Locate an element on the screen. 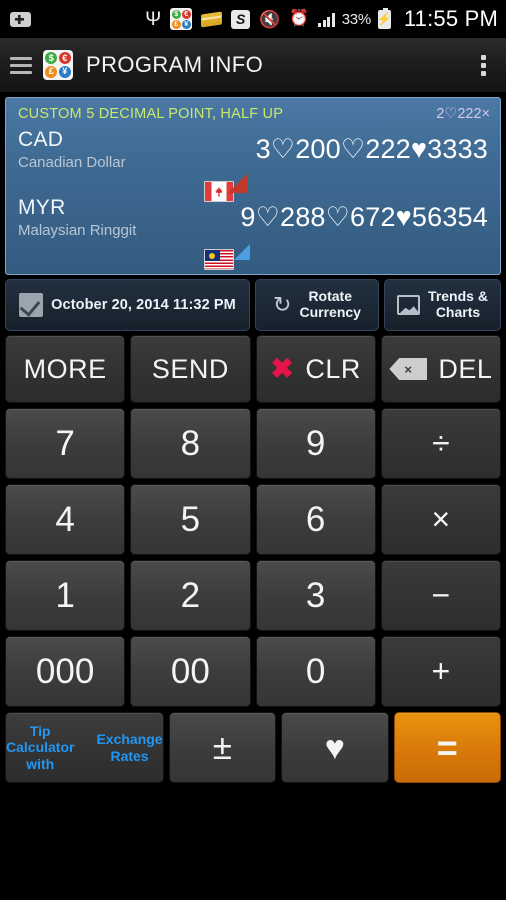  keypad-row-4: 000 00 0 + is located at coordinates (253, 671).